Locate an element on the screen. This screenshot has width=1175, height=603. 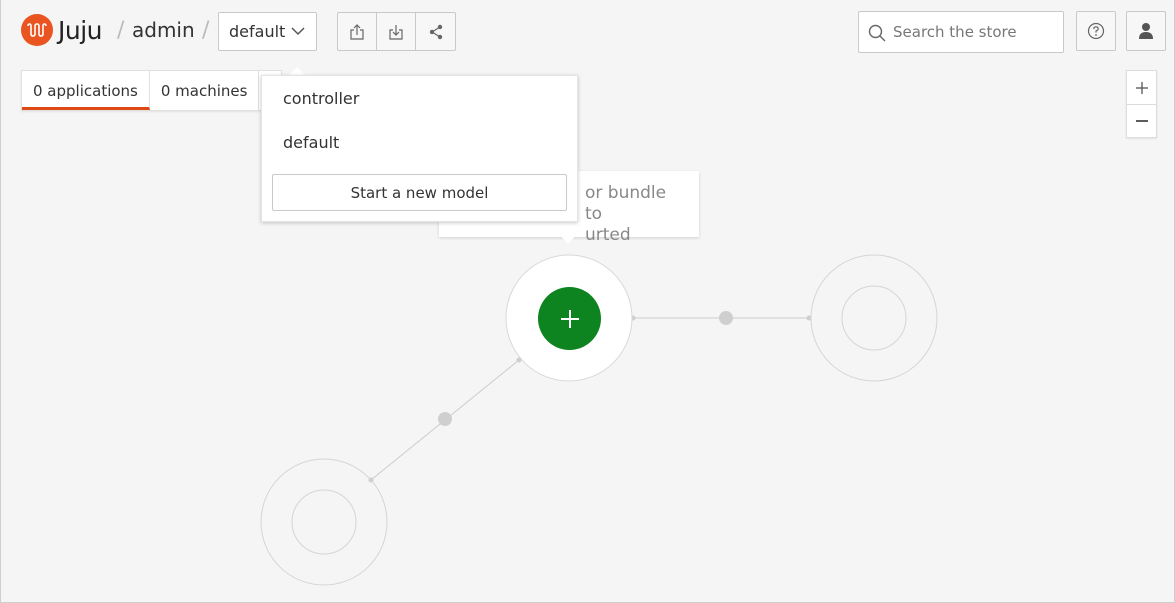
tab-applications: 0 applications is located at coordinates (86, 90).